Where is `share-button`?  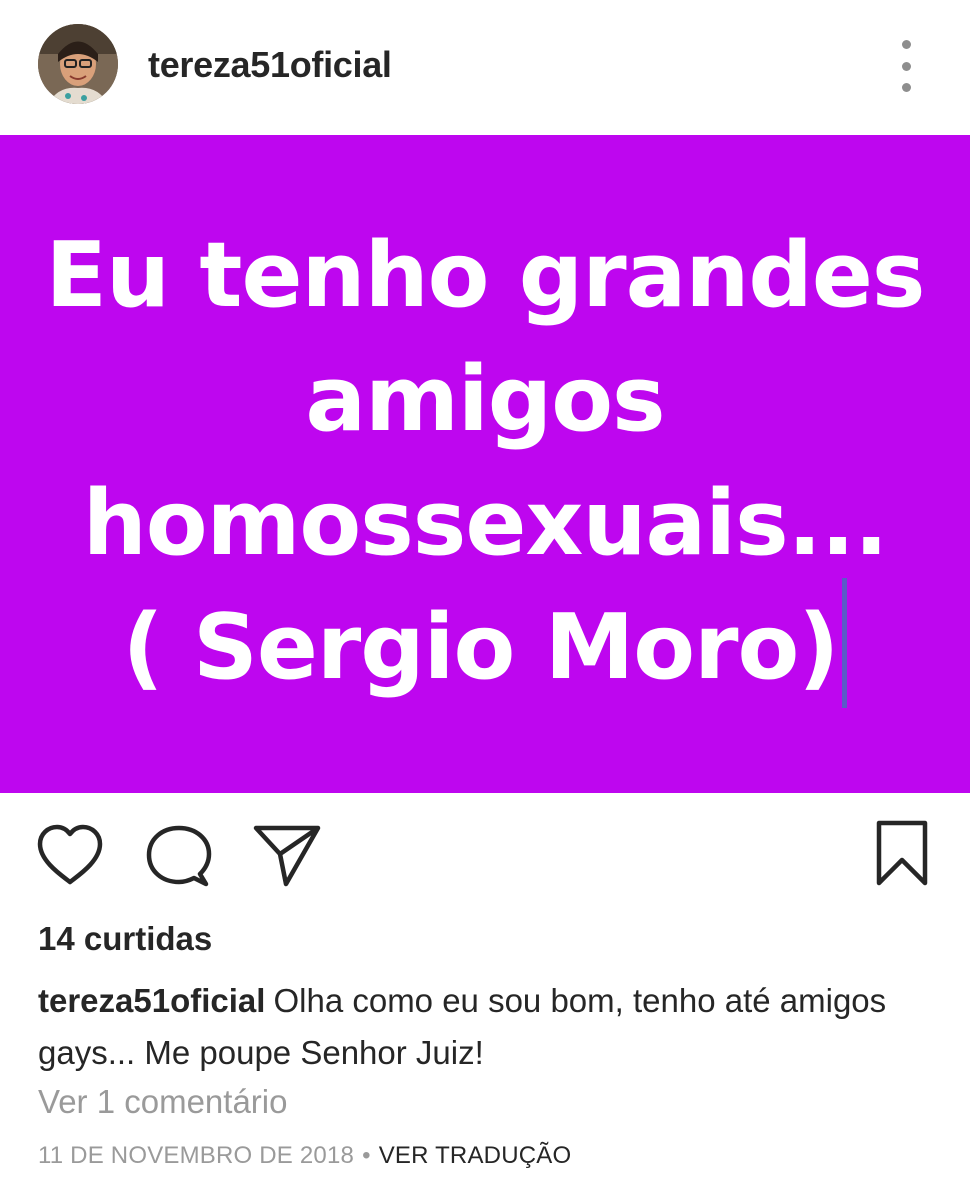 share-button is located at coordinates (287, 855).